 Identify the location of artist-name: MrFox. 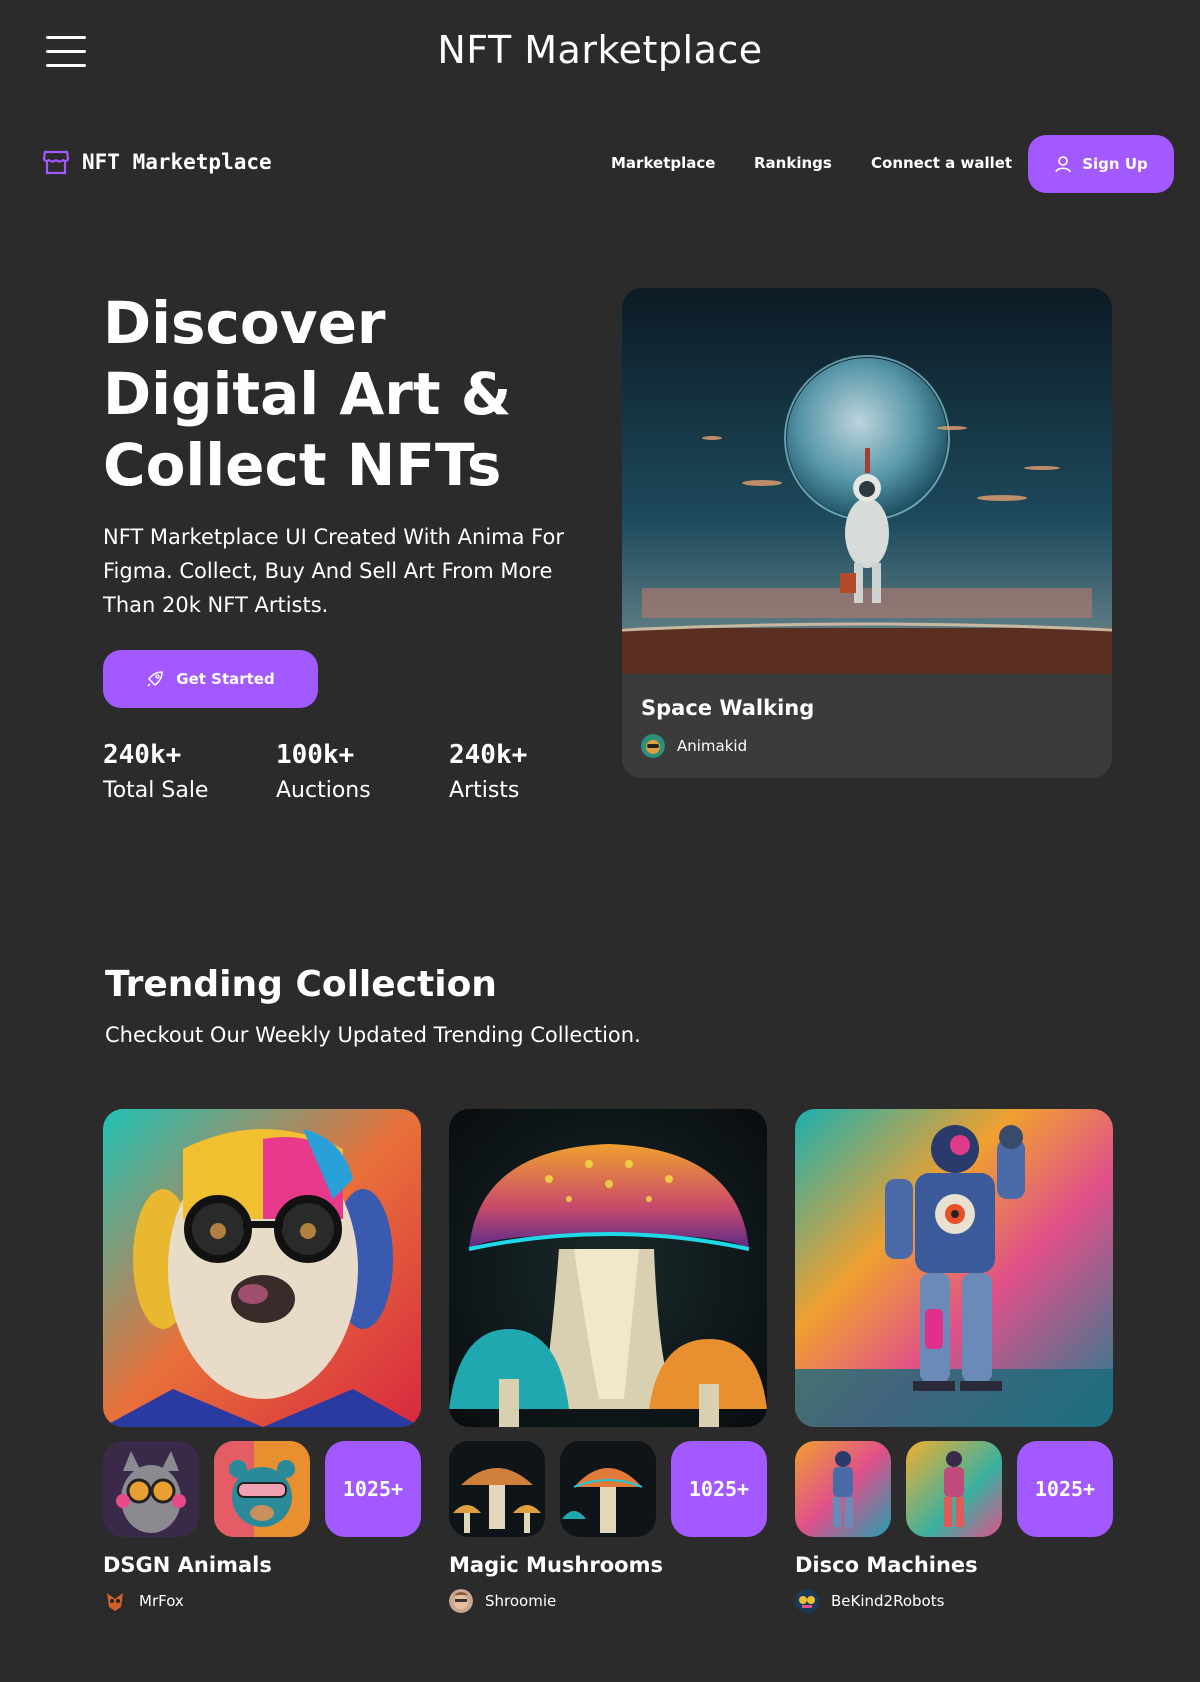
(161, 1601).